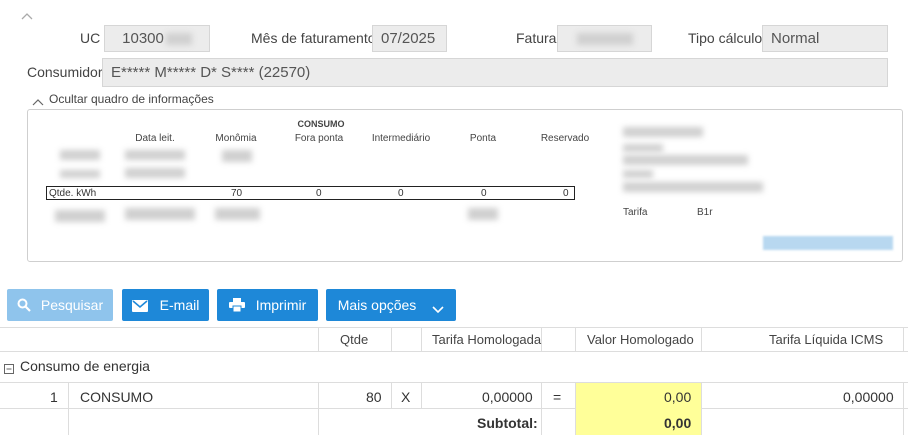 The image size is (908, 435). I want to click on uc-field: 10300, so click(157, 38).